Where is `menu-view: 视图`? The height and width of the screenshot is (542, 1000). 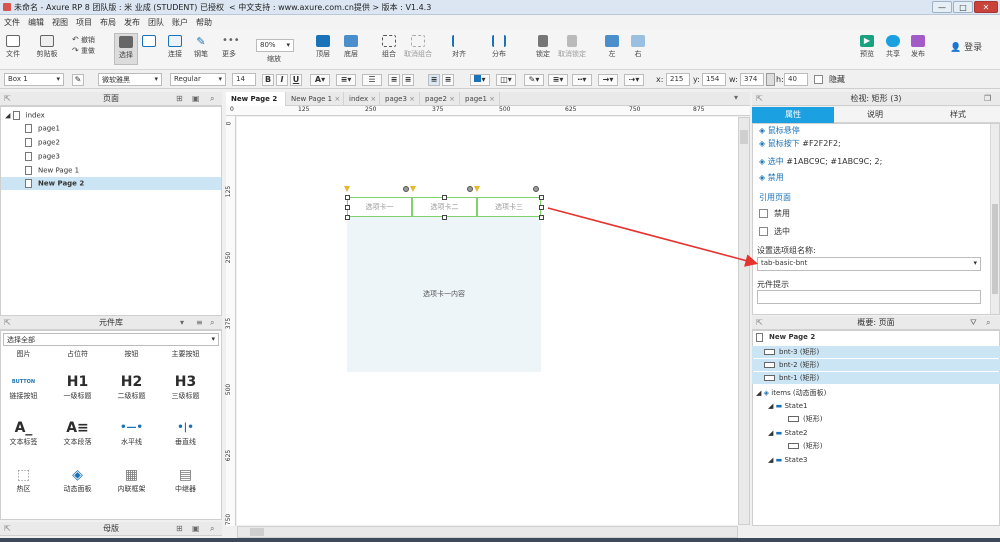
menu-view: 视图 is located at coordinates (60, 21).